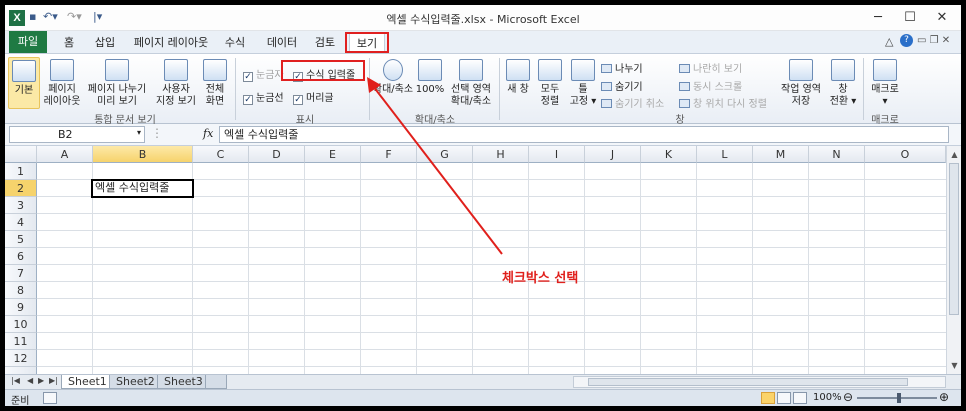  I want to click on help-icon: ?, so click(906, 40).